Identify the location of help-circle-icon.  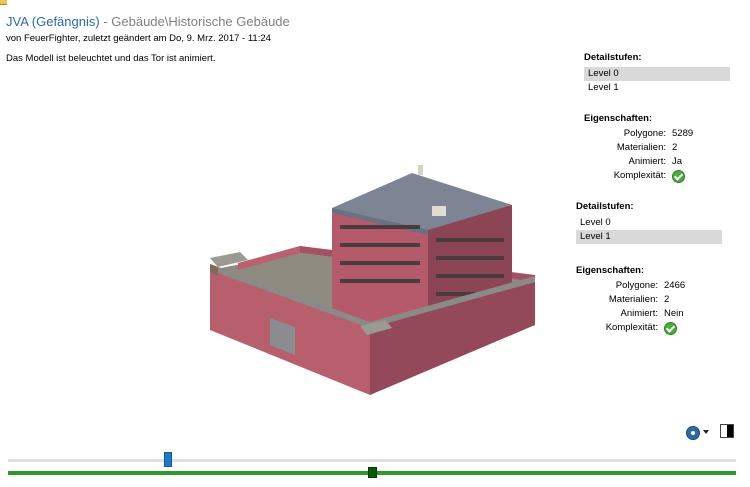
(693, 433).